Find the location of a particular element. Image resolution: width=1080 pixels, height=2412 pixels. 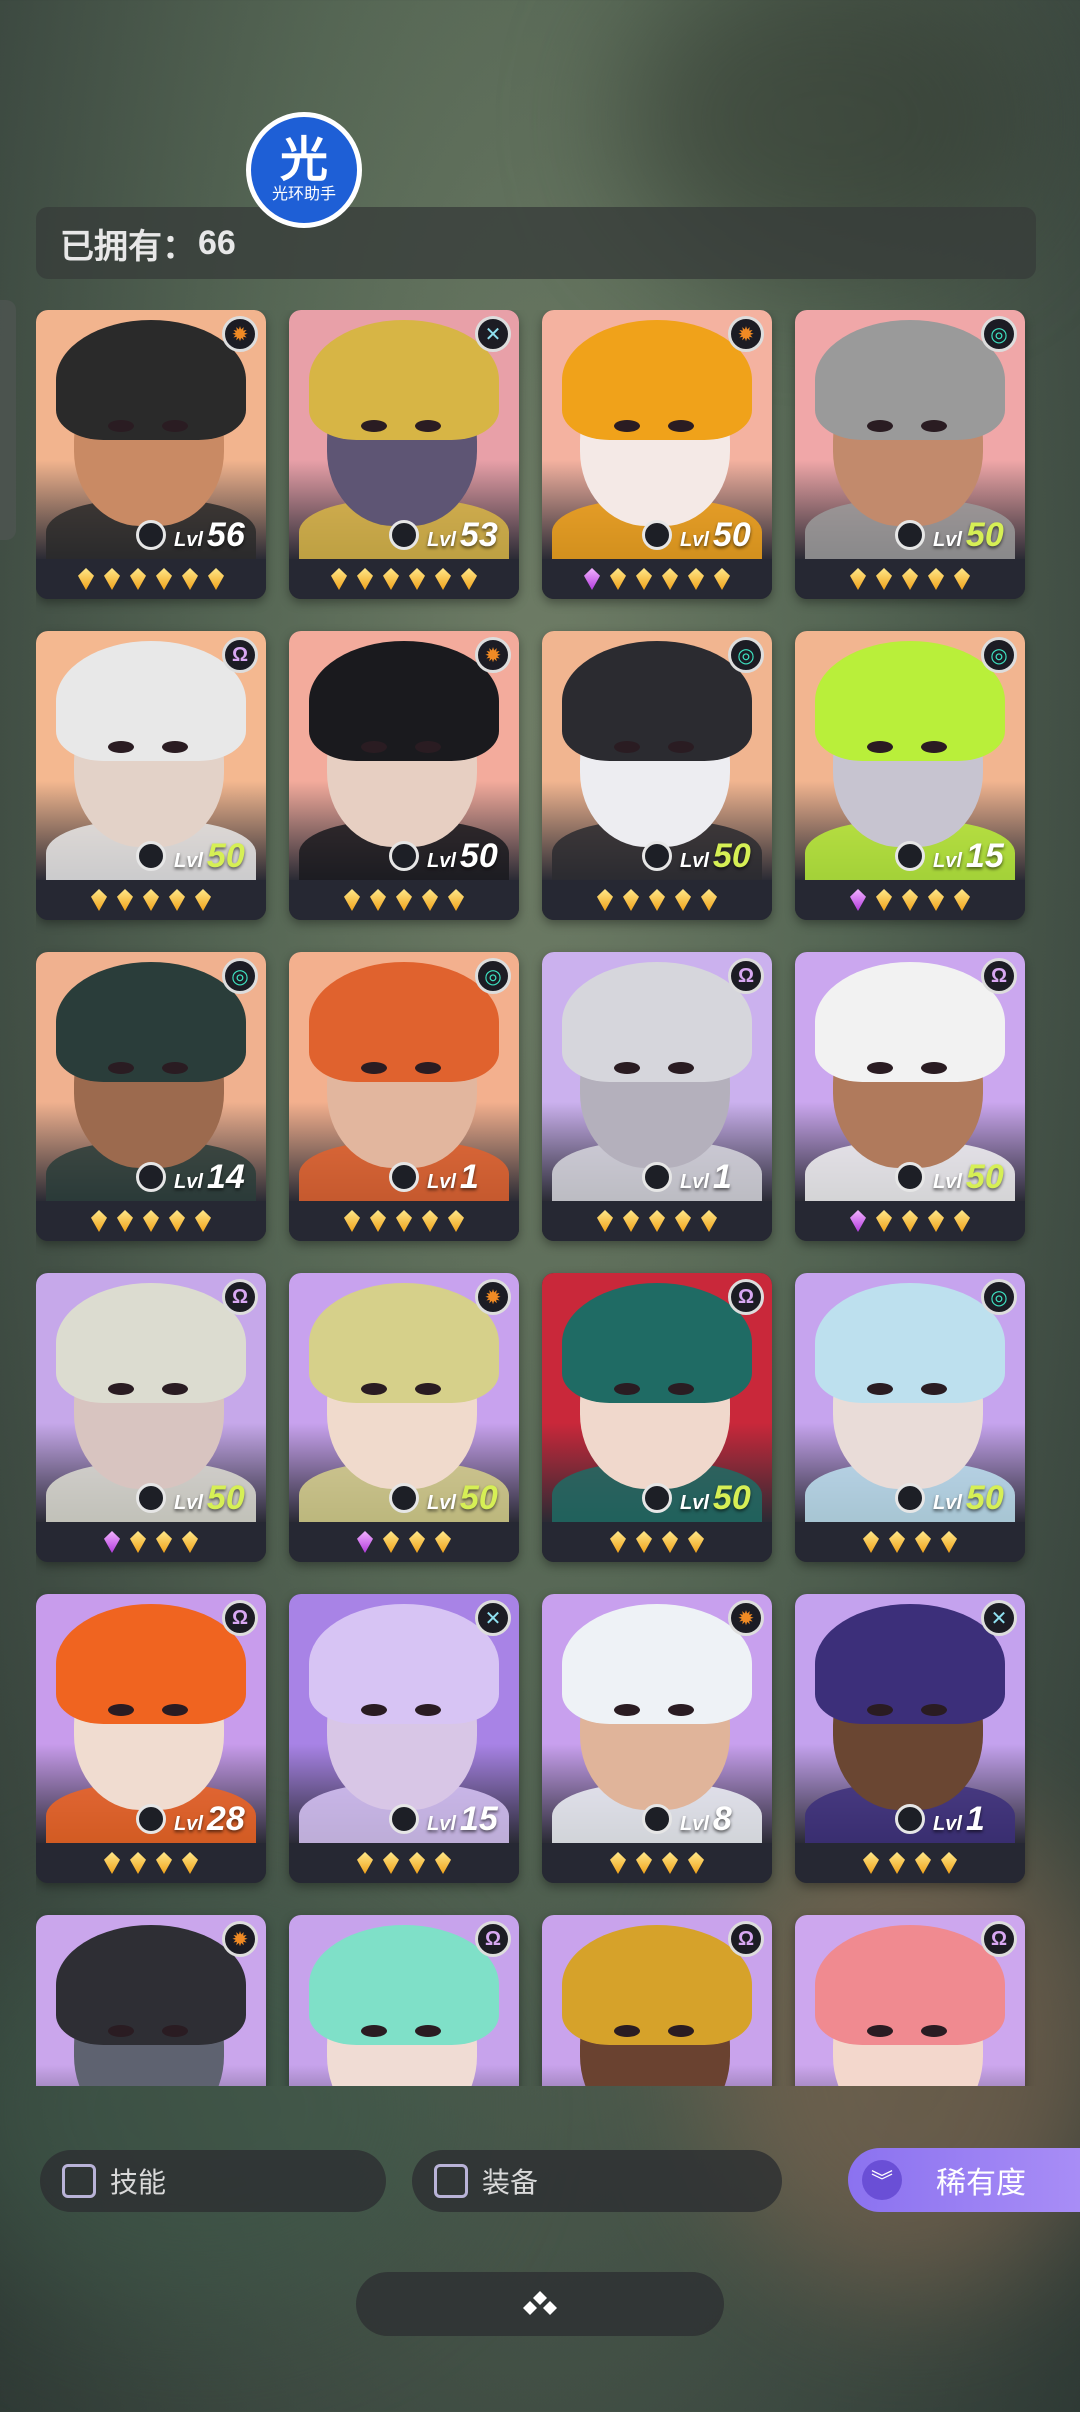

hero-card: Ω Lvl 28 is located at coordinates (151, 1738).